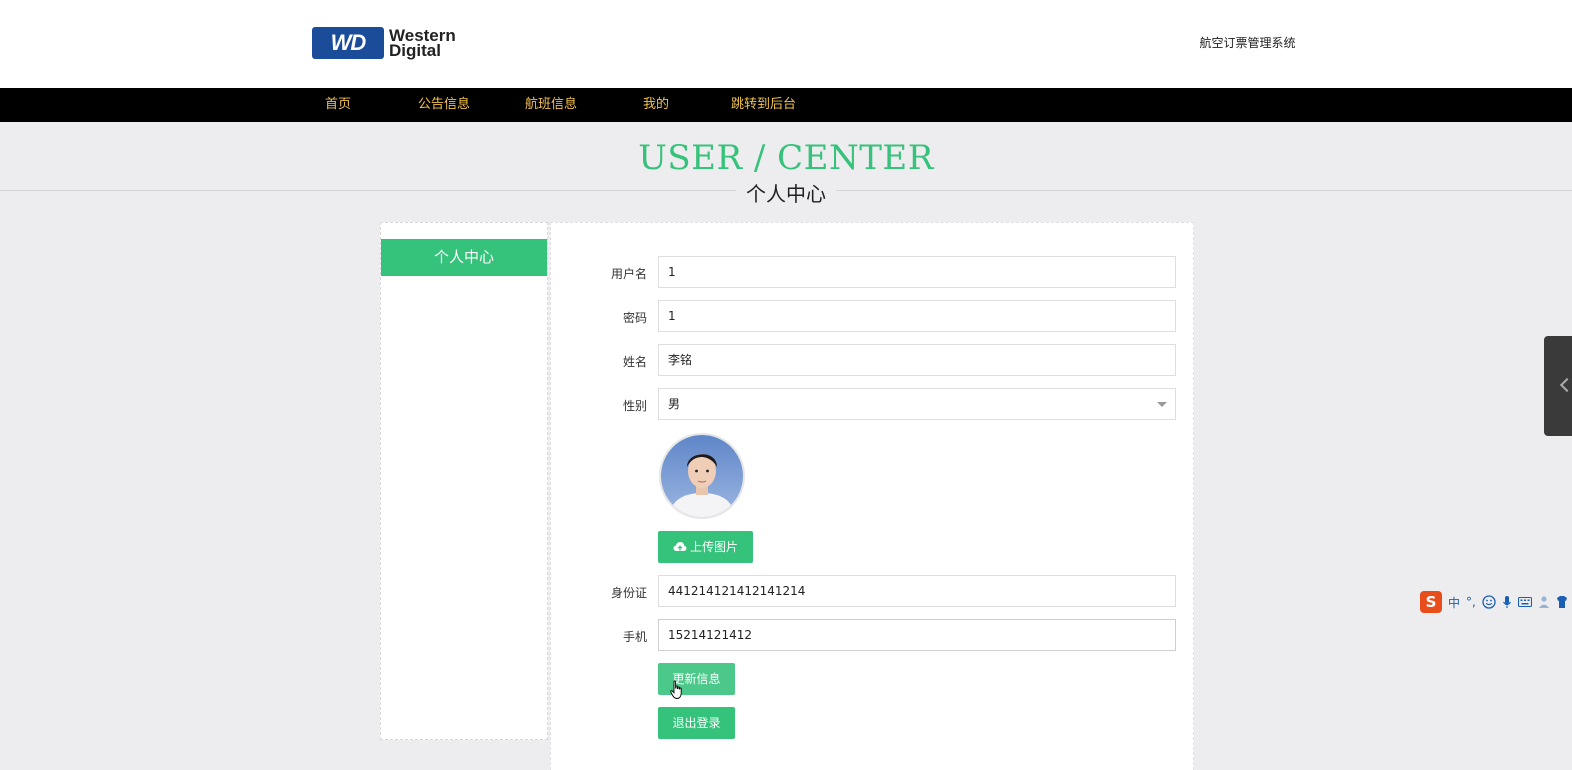  What do you see at coordinates (628, 274) in the screenshot?
I see `username-label: 用户名` at bounding box center [628, 274].